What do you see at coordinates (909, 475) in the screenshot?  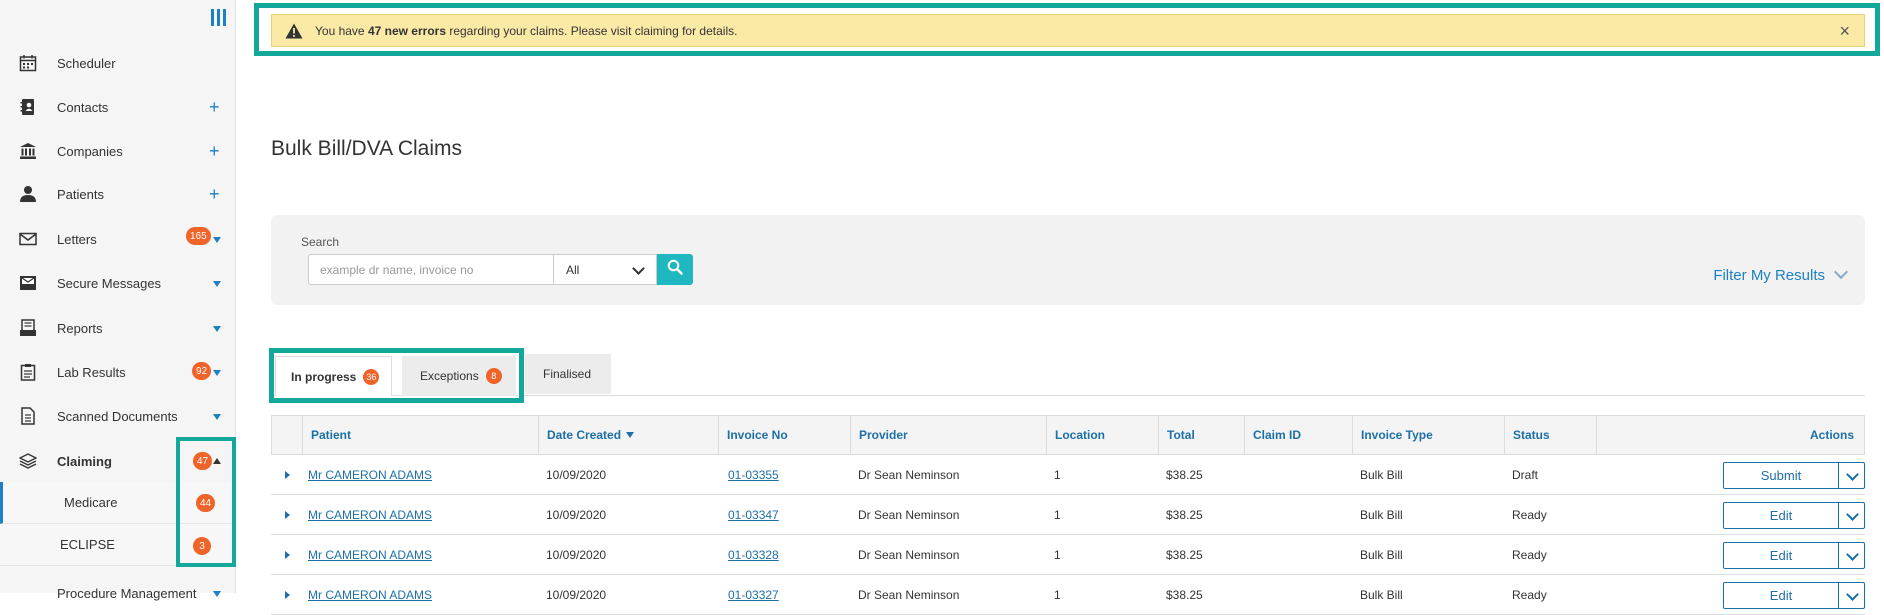 I see `cell-provider: Dr Sean Neminson` at bounding box center [909, 475].